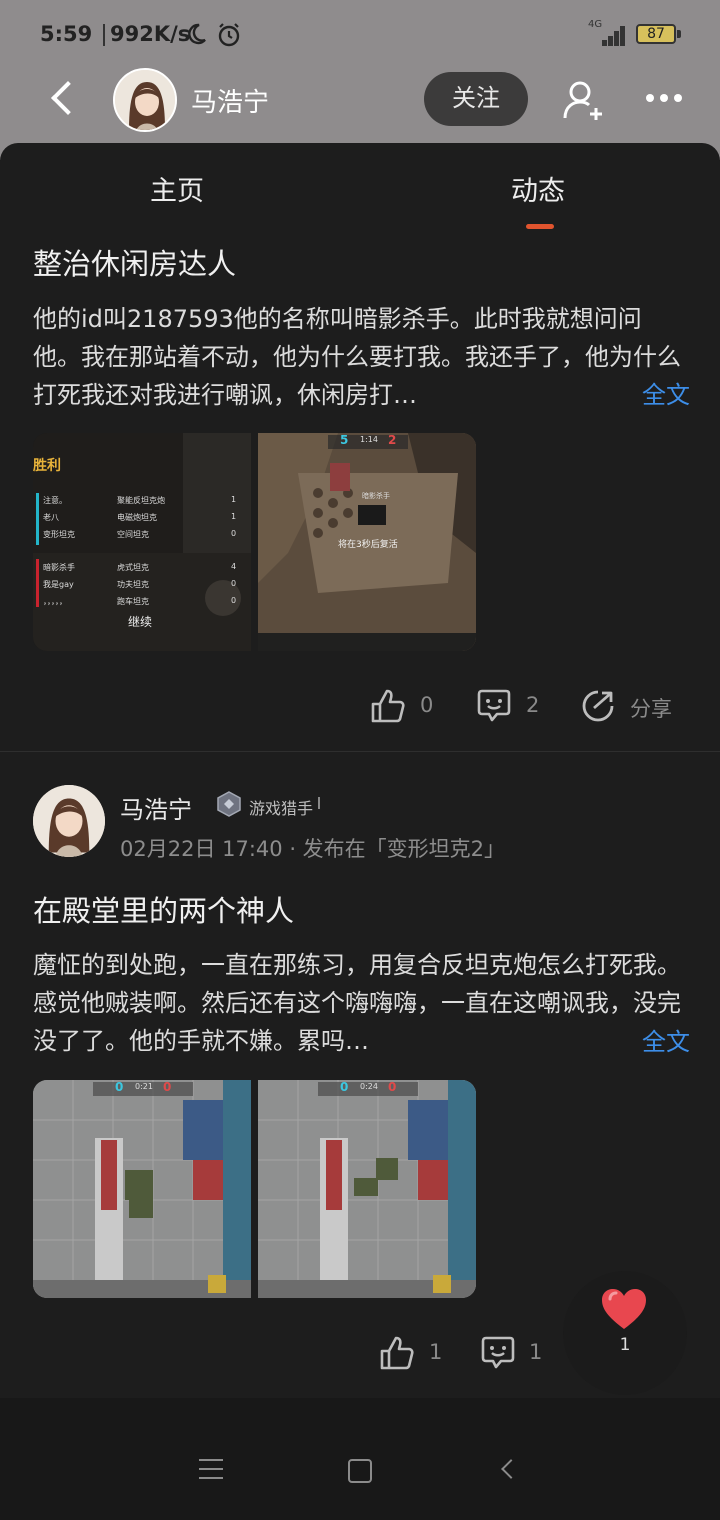 The image size is (720, 1520). I want to click on author-name: 马浩宁, so click(156, 807).